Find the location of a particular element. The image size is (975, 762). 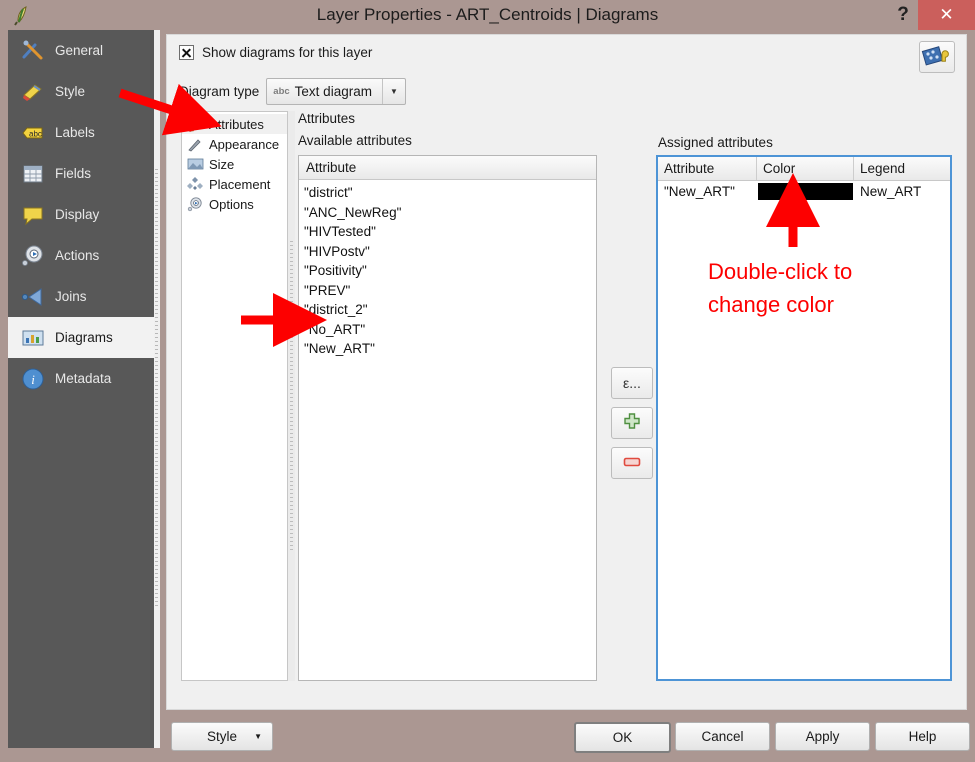

cancel-button: Cancel is located at coordinates (722, 736).